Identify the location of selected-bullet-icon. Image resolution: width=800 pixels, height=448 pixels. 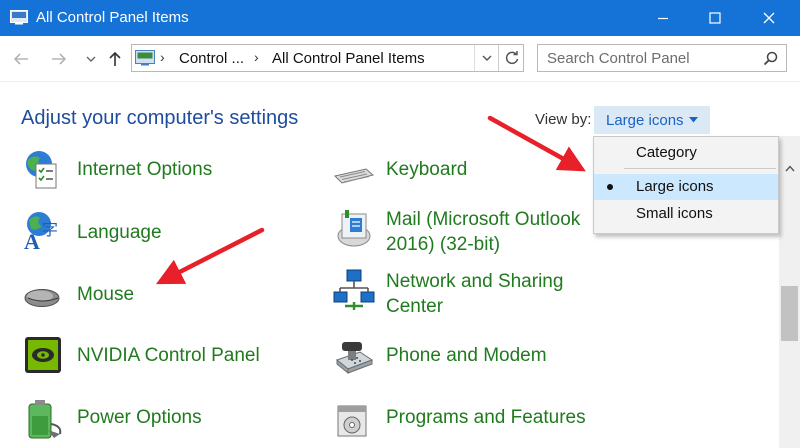
(610, 187).